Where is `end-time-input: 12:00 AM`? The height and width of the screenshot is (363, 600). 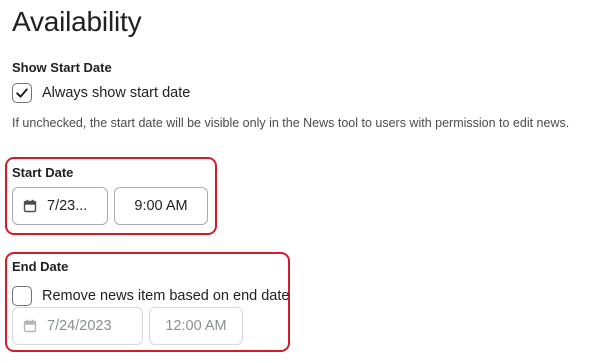
end-time-input: 12:00 AM is located at coordinates (196, 326).